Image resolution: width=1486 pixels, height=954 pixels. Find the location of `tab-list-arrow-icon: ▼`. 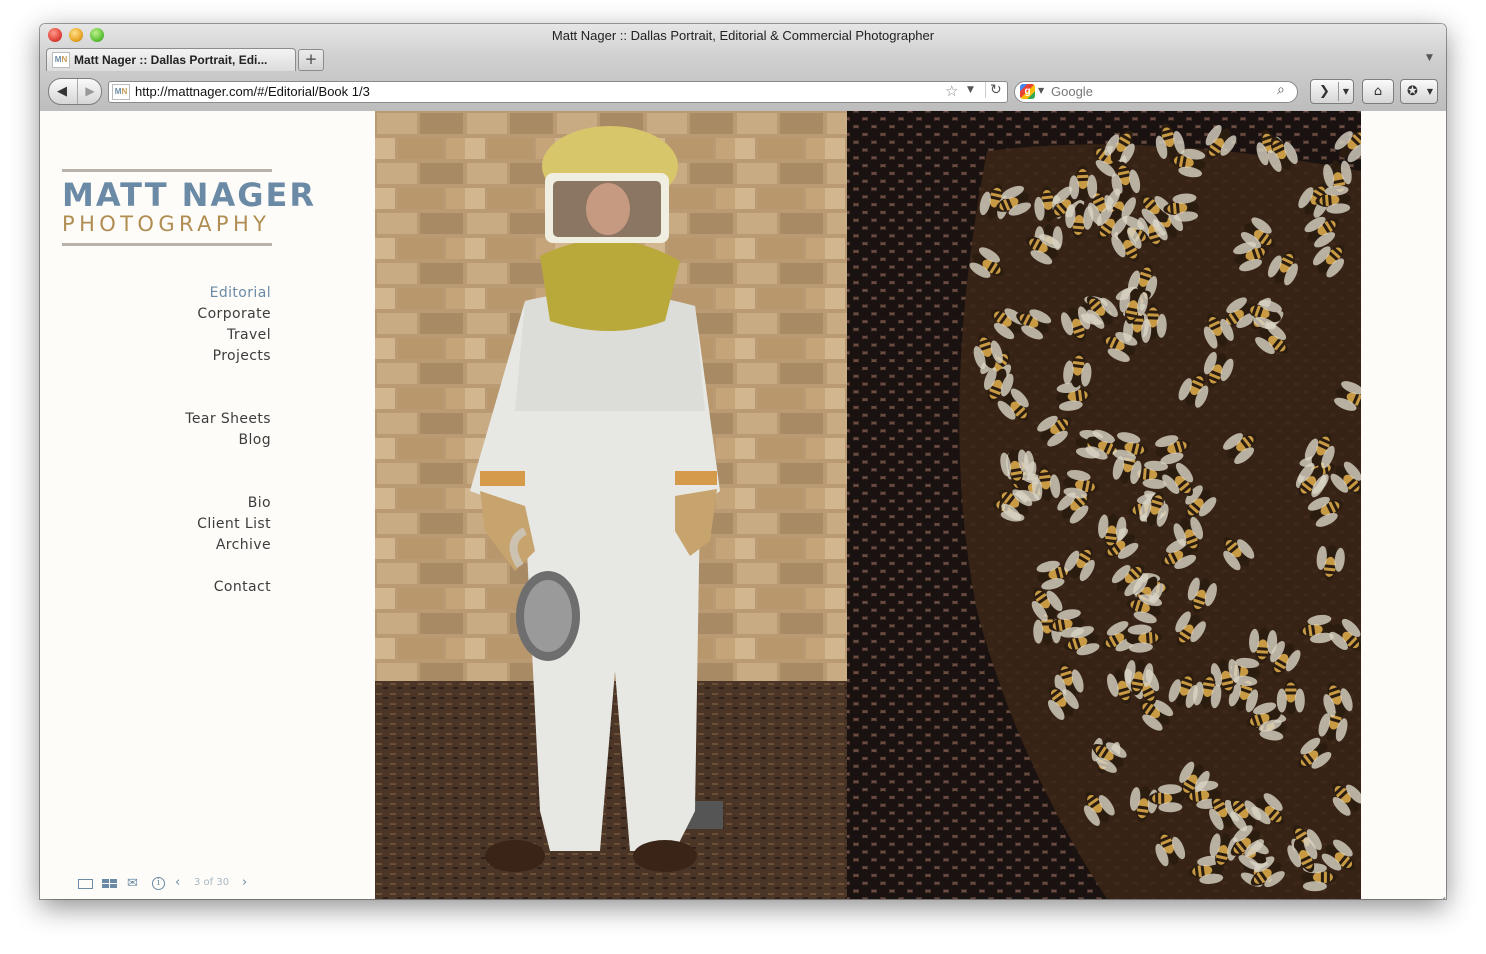

tab-list-arrow-icon: ▼ is located at coordinates (1429, 58).